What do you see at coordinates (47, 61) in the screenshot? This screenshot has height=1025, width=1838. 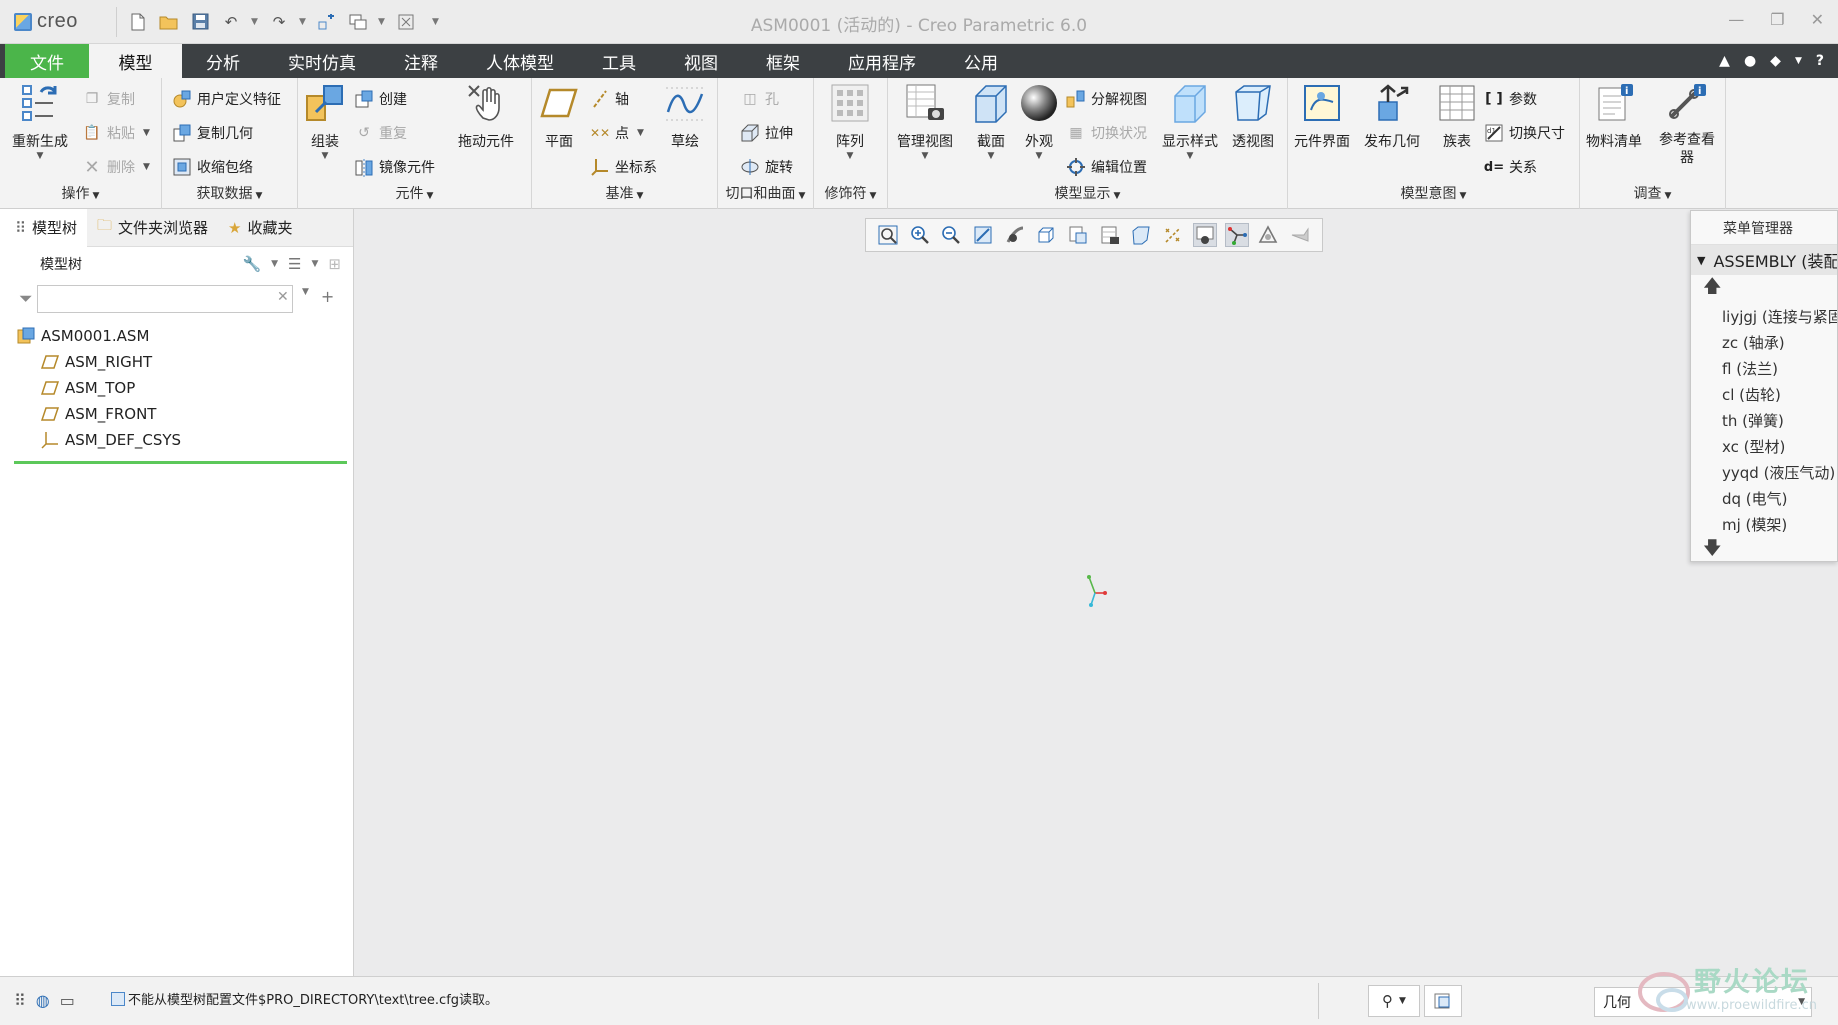 I see `tab-file: 文件` at bounding box center [47, 61].